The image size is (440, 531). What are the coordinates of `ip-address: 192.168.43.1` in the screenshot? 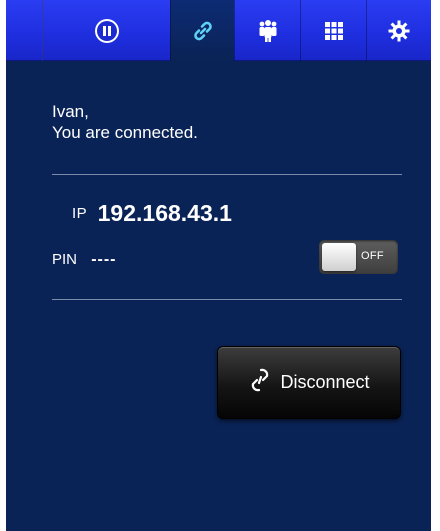 It's located at (164, 213).